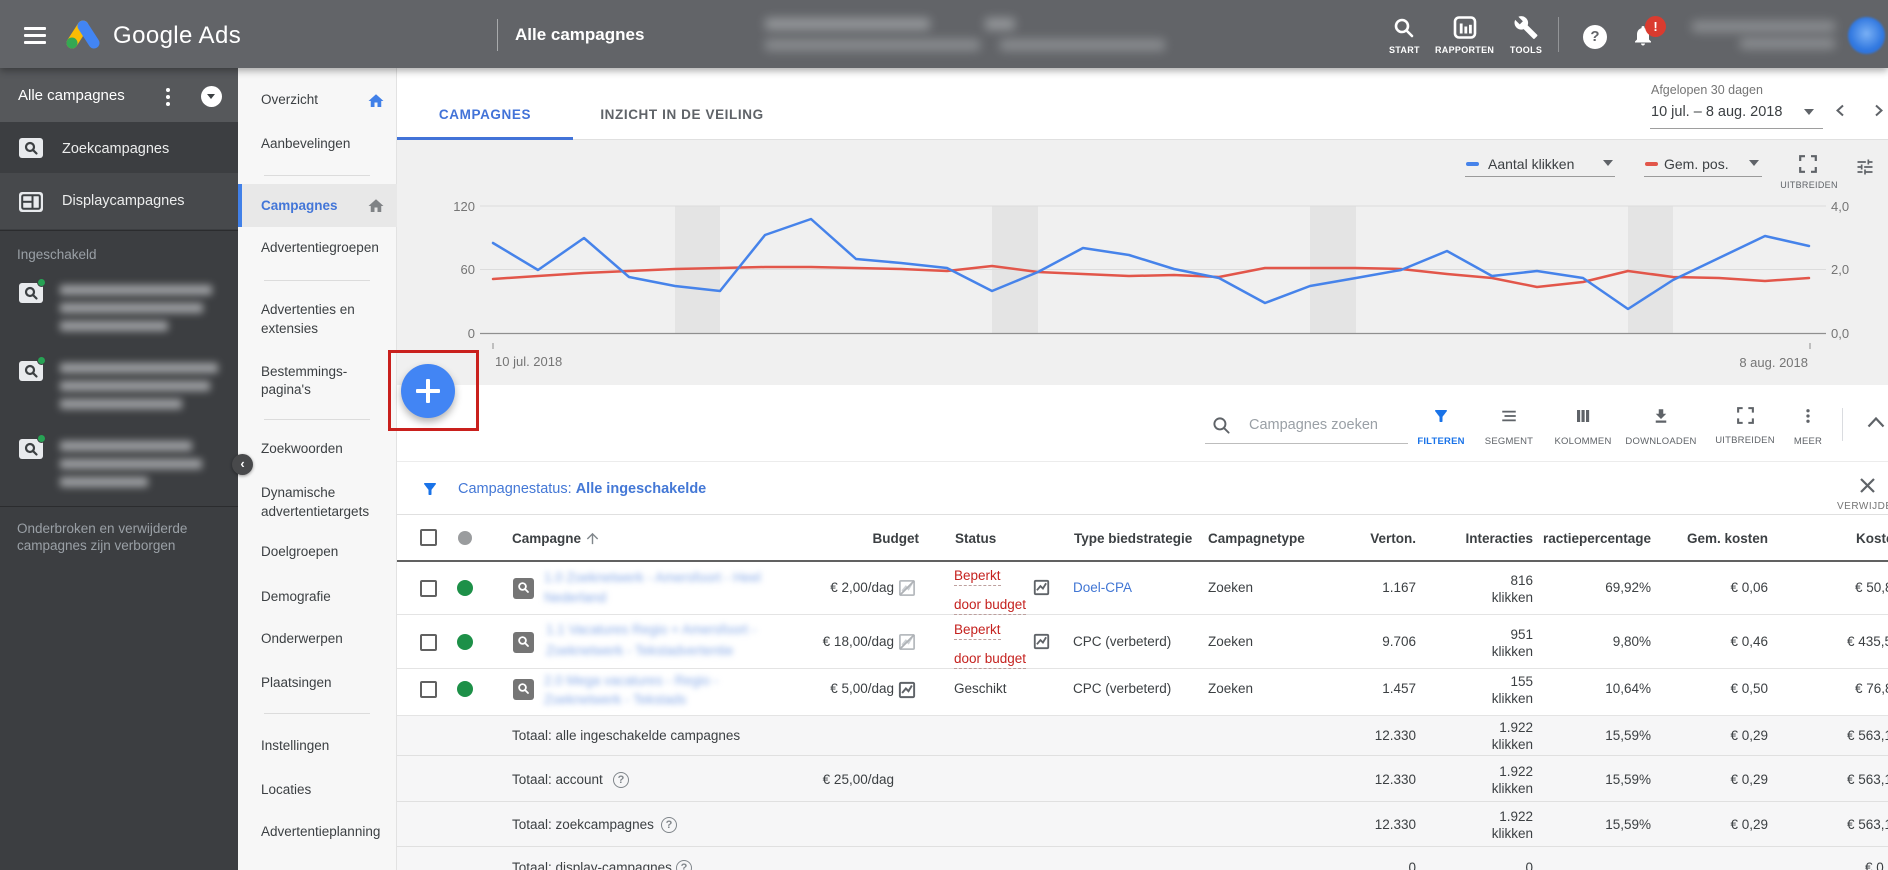 This screenshot has height=870, width=1888. Describe the element at coordinates (528, 361) in the screenshot. I see `svg-text: 10 jul. 2018` at that location.